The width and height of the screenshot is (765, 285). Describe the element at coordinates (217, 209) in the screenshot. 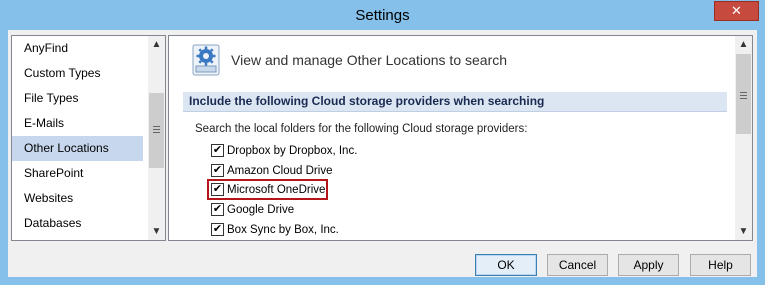

I see `checkbox-google-drive: ✔` at that location.